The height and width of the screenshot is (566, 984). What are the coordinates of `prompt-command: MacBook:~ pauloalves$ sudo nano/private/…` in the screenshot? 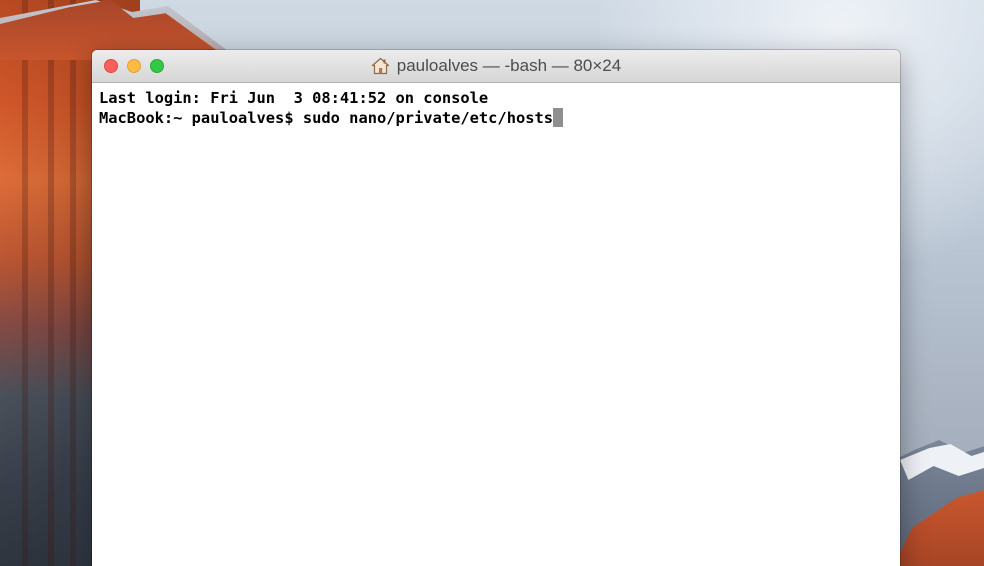 It's located at (326, 118).